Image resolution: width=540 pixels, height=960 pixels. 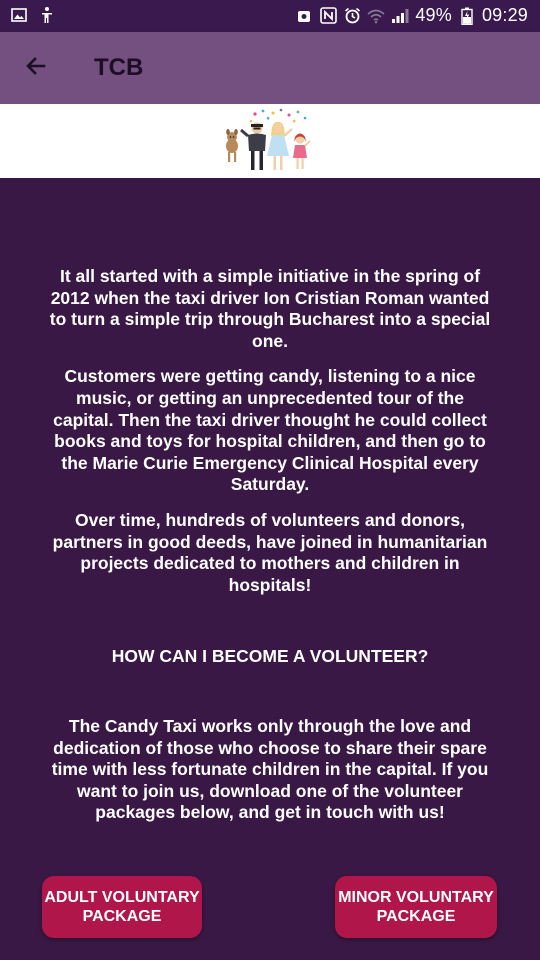 I want to click on family-illustration, so click(x=268, y=139).